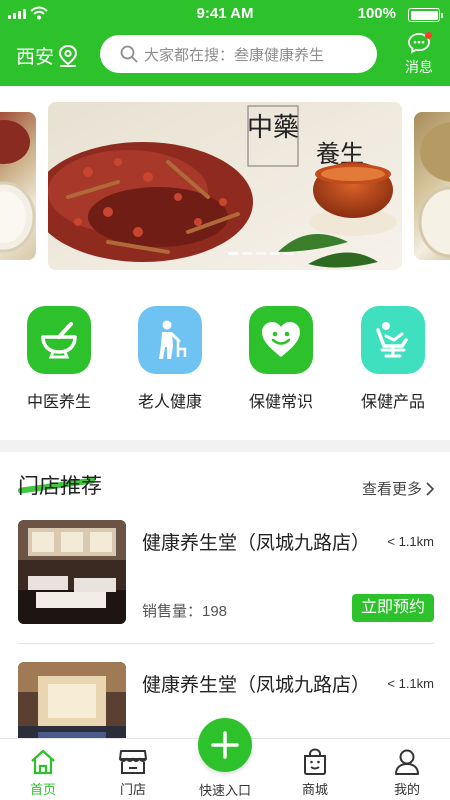 Image resolution: width=450 pixels, height=800 pixels. I want to click on messages-label: 消息, so click(419, 67).